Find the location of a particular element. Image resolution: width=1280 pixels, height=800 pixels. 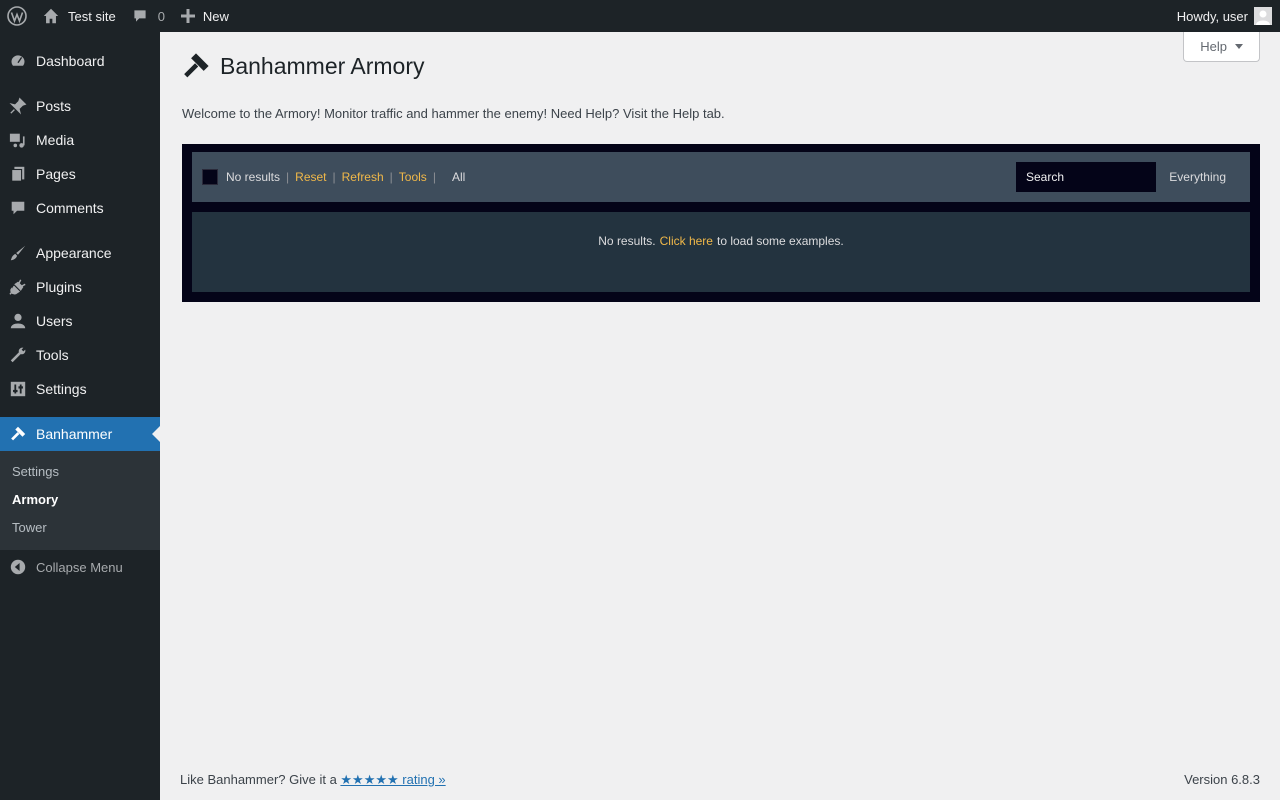

my-account: Howdy, user is located at coordinates (1228, 16).